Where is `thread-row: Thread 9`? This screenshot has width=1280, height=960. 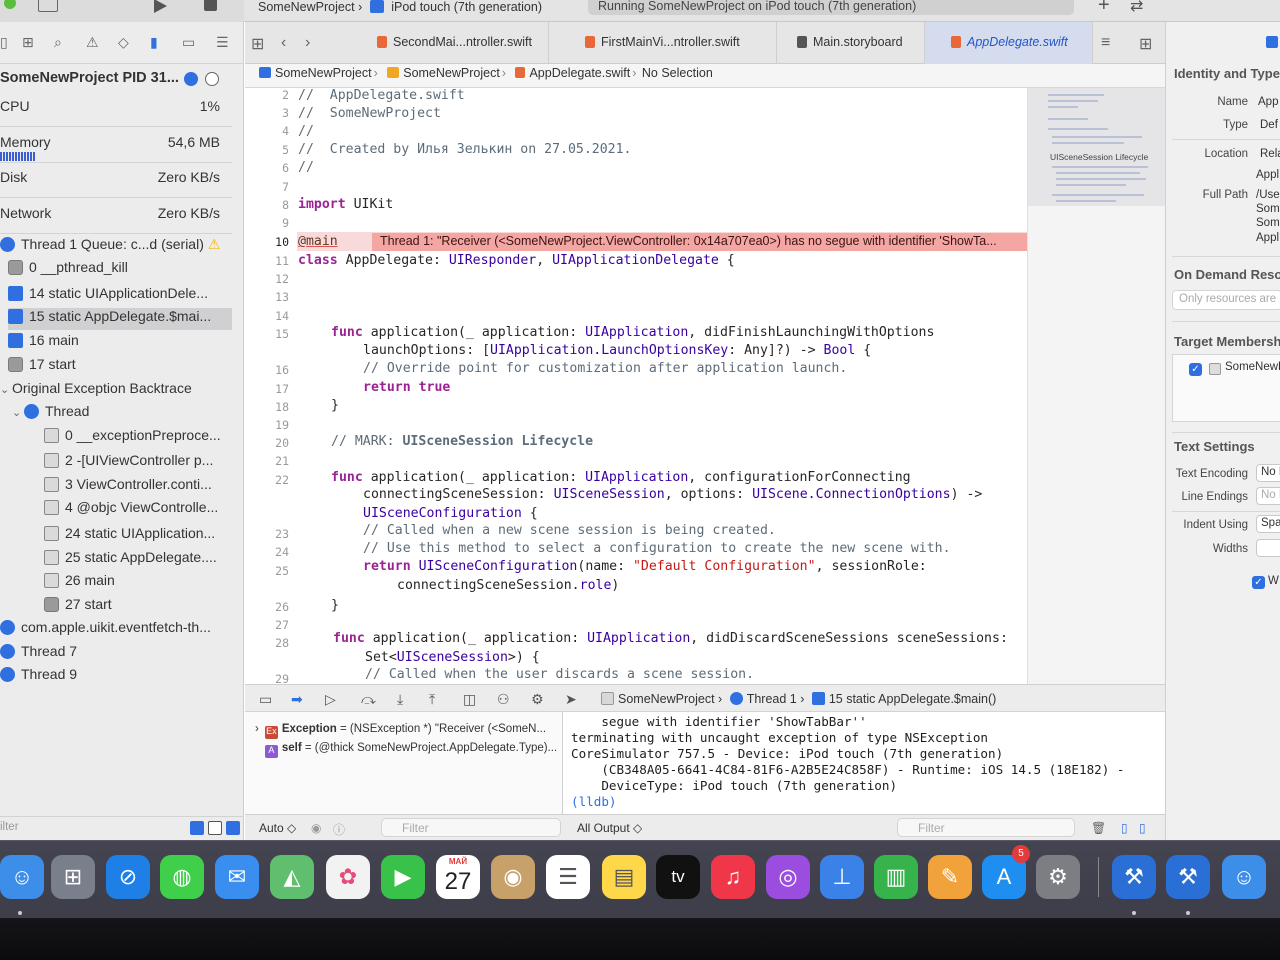
thread-row: Thread 9 is located at coordinates (116, 677).